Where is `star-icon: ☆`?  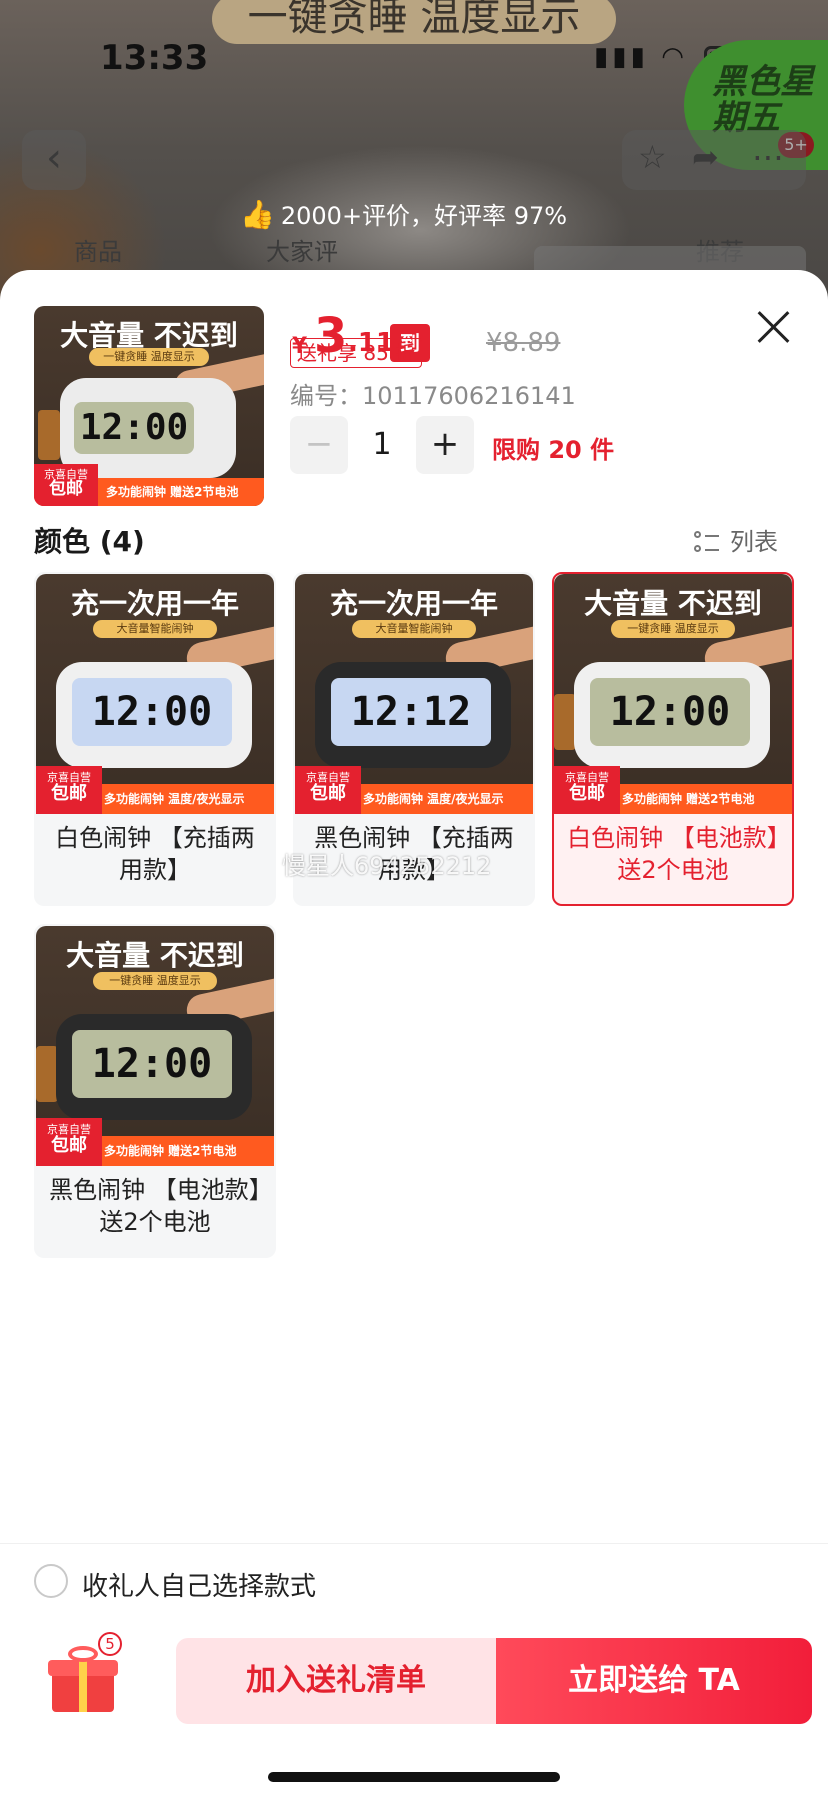 star-icon: ☆ is located at coordinates (652, 157).